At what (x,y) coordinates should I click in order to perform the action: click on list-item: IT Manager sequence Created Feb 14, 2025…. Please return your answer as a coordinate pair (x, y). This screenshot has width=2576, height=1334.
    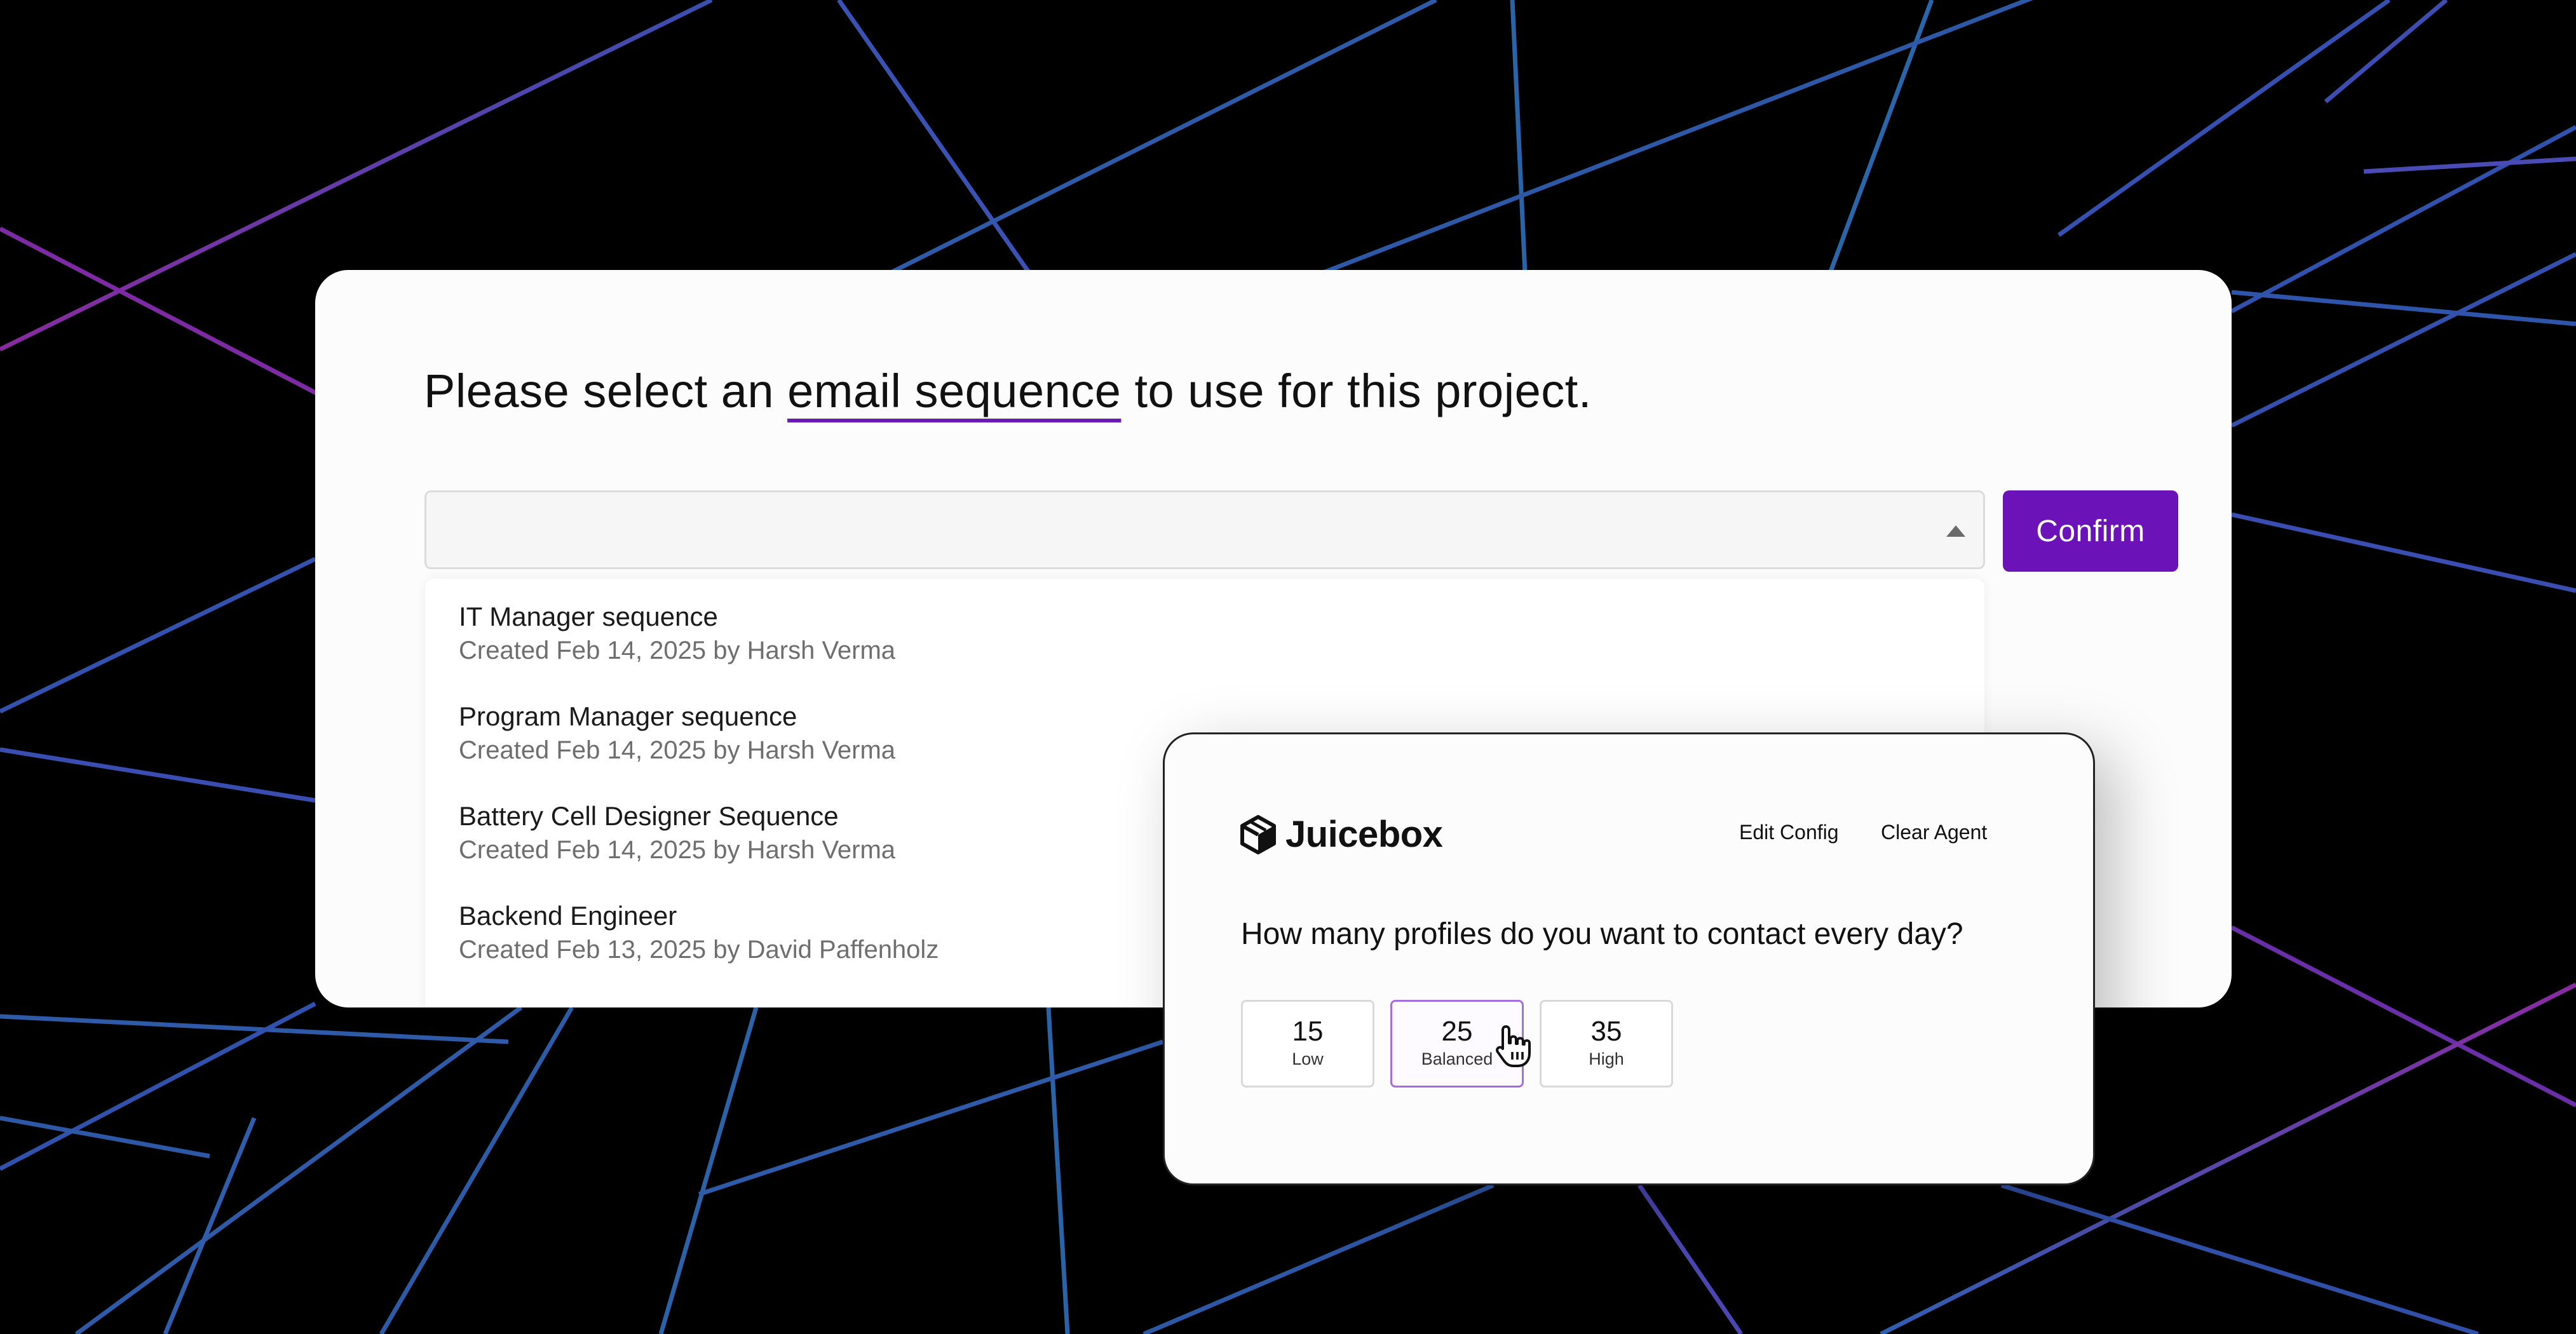
    Looking at the image, I should click on (1189, 634).